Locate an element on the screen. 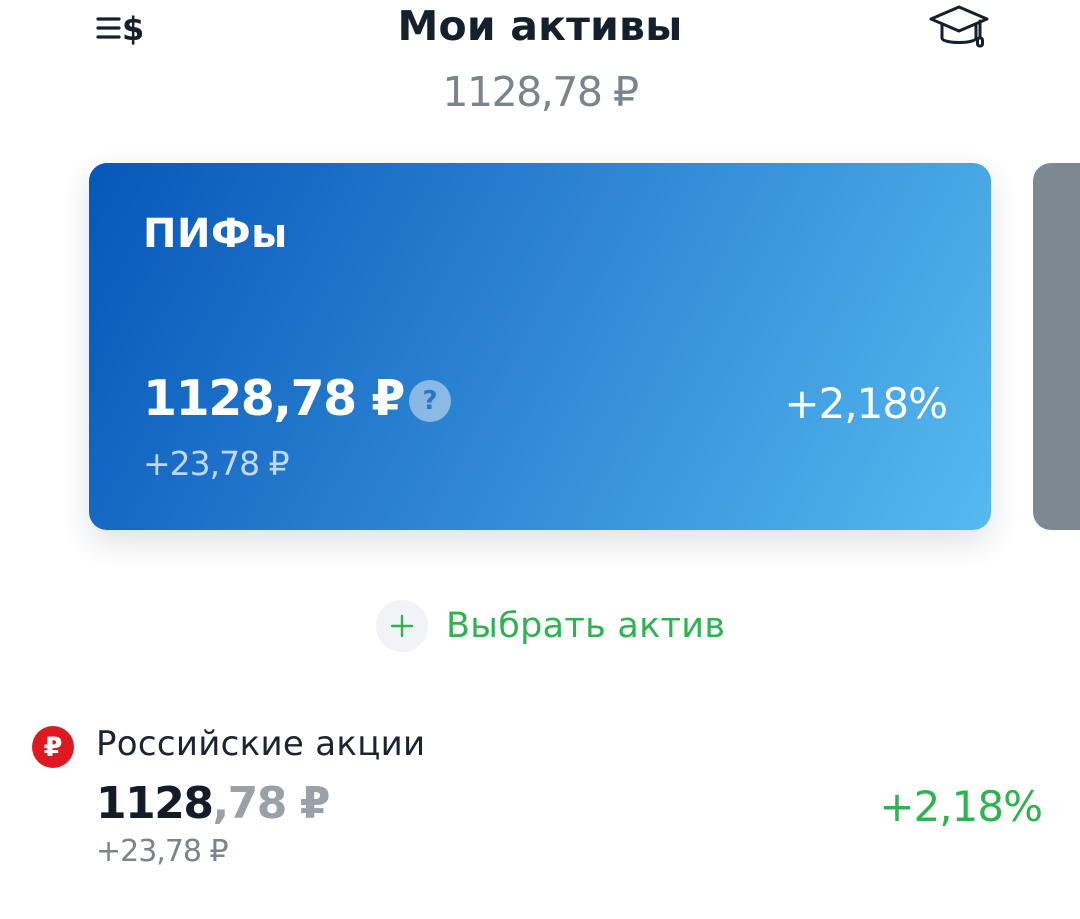 This screenshot has width=1080, height=919. asset-amount: 1128,78 ₽ is located at coordinates (213, 803).